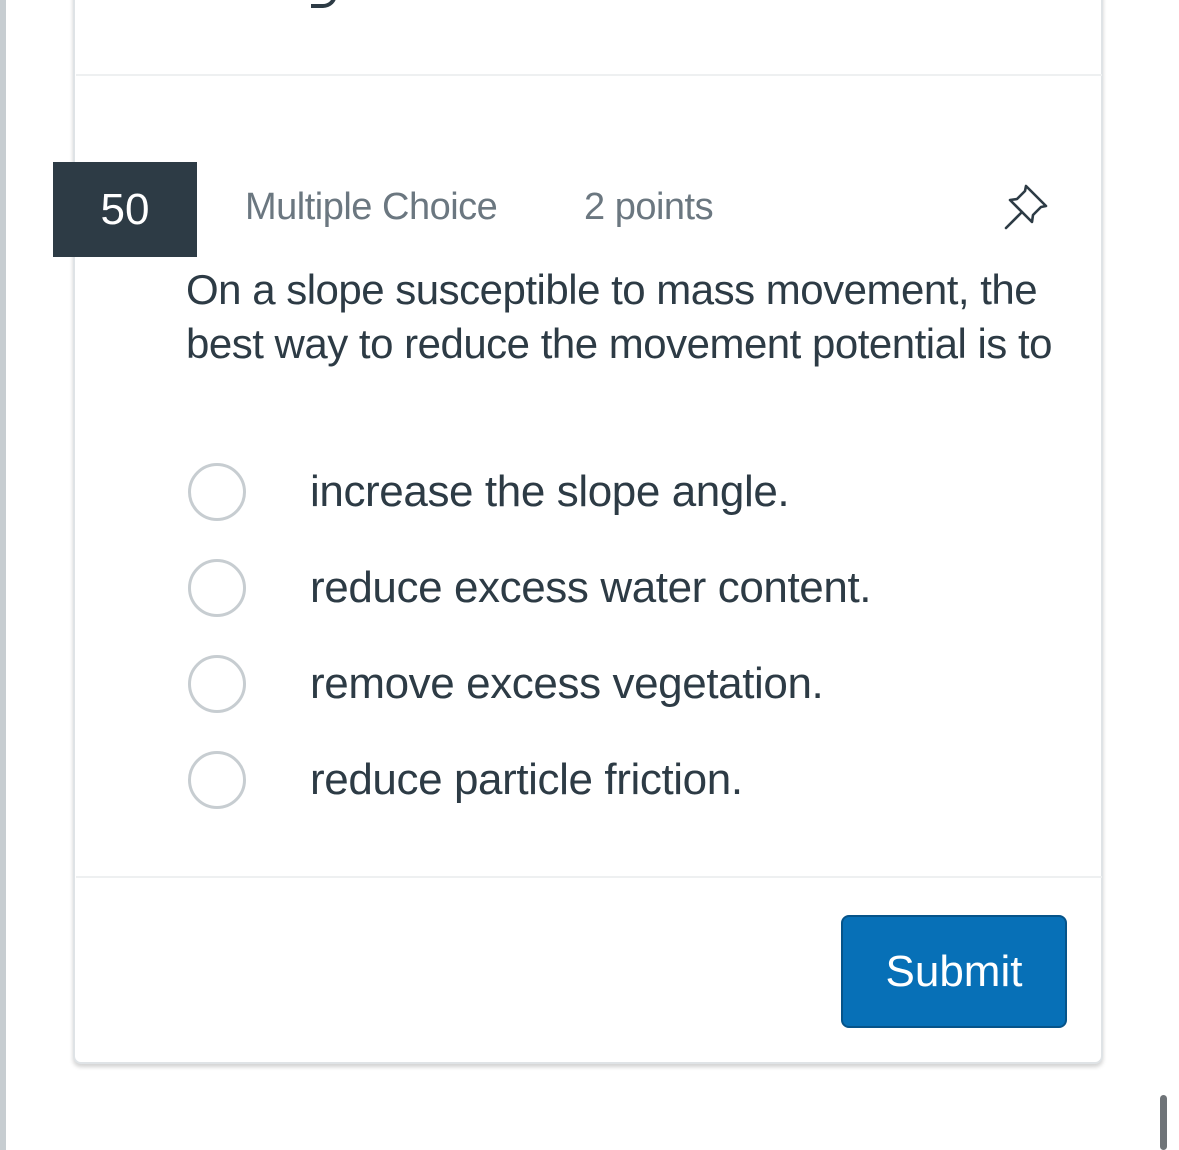  Describe the element at coordinates (591, 587) in the screenshot. I see `answer-label: reduce excess water content.` at that location.